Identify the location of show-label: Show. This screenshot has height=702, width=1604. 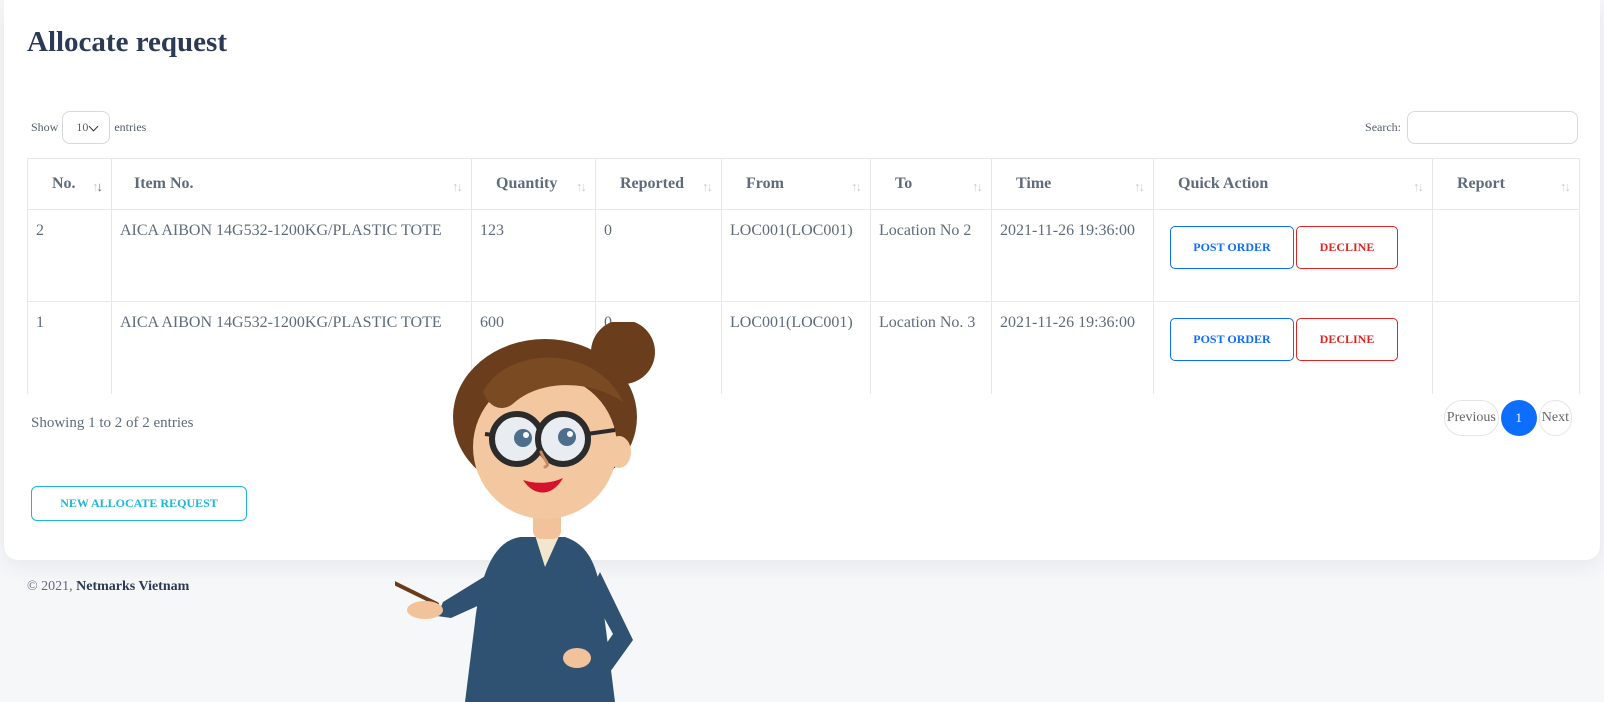
(45, 126).